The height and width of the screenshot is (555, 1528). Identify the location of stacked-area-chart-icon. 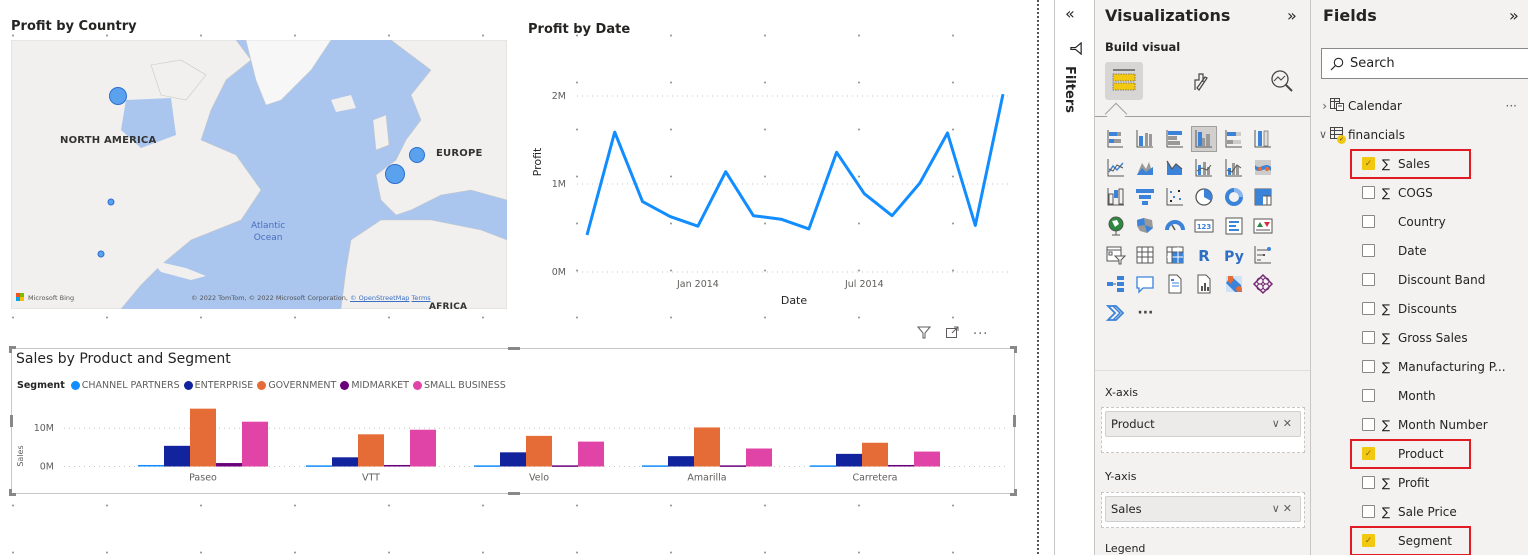
(1175, 168).